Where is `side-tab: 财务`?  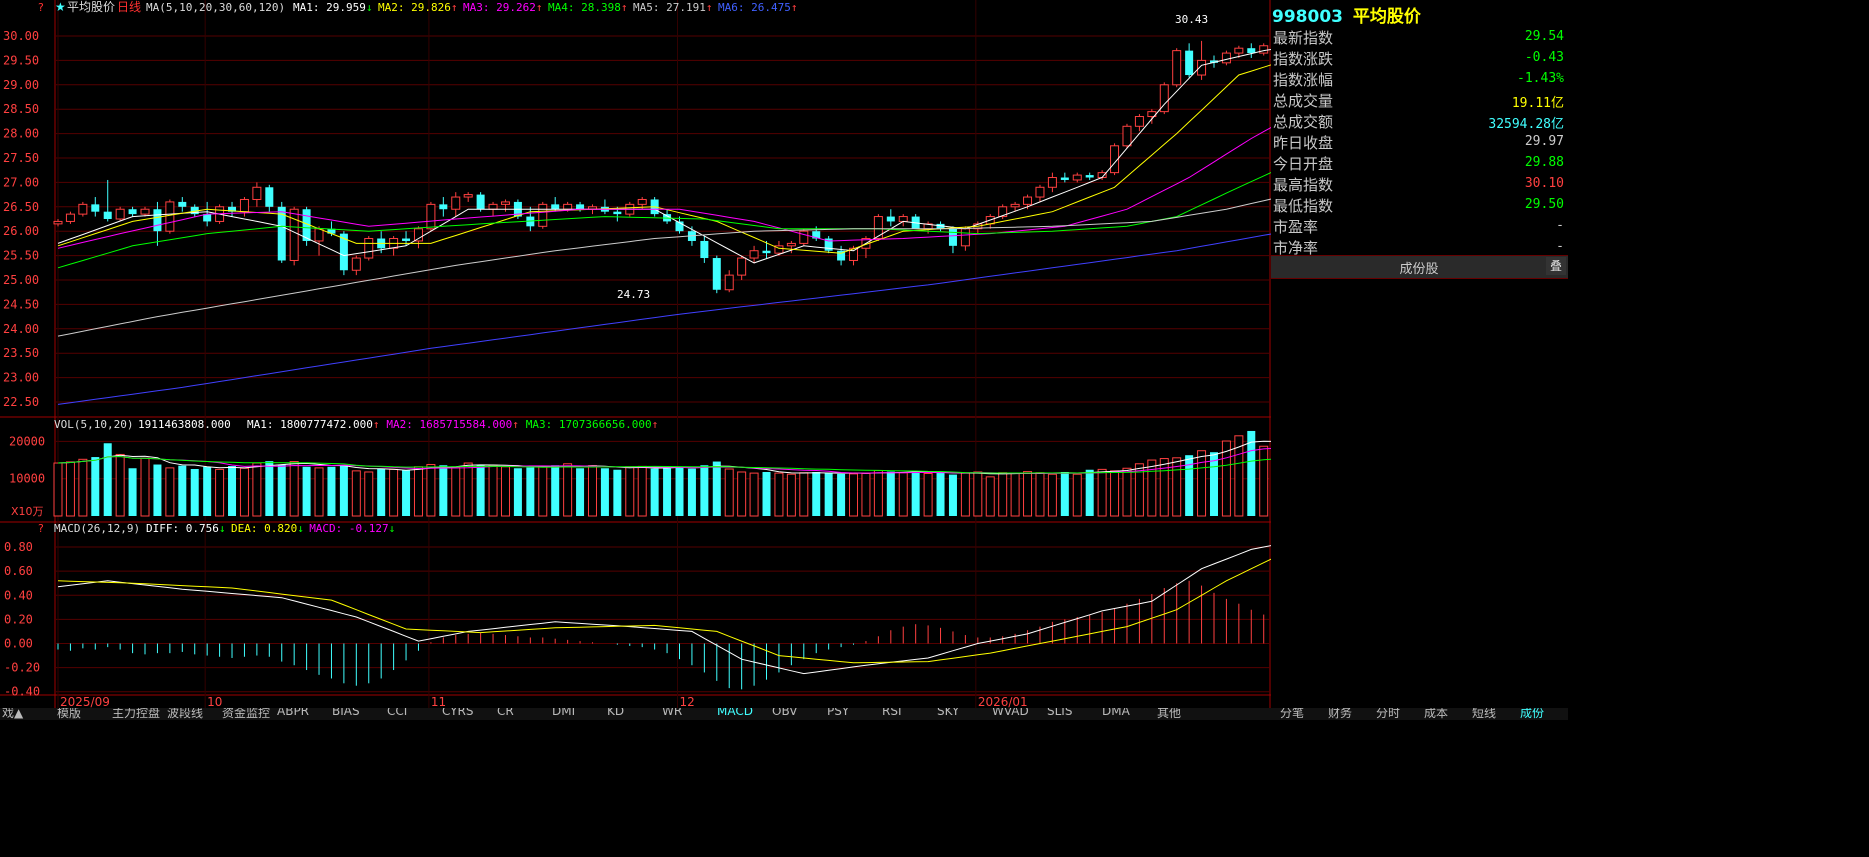
side-tab: 财务 is located at coordinates (1340, 714).